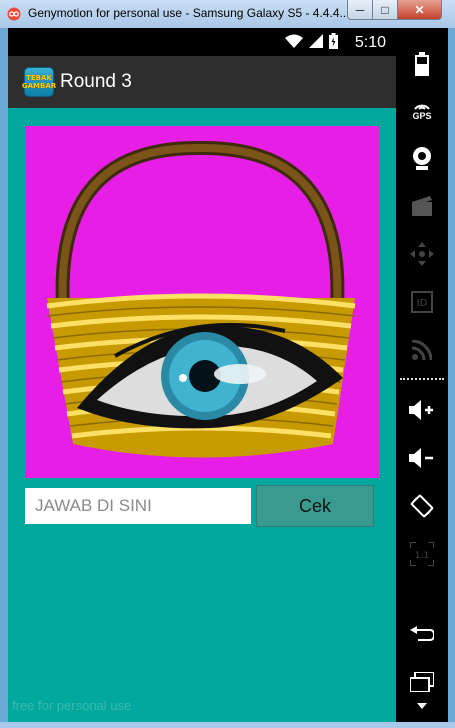  Describe the element at coordinates (227, 725) in the screenshot. I see `window-bottom-border` at that location.